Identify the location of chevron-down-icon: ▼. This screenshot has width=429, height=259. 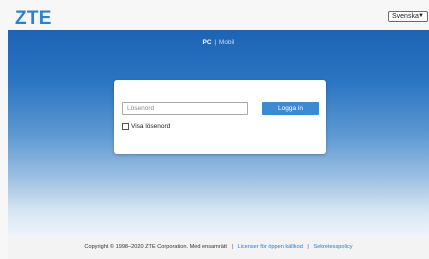
(421, 16).